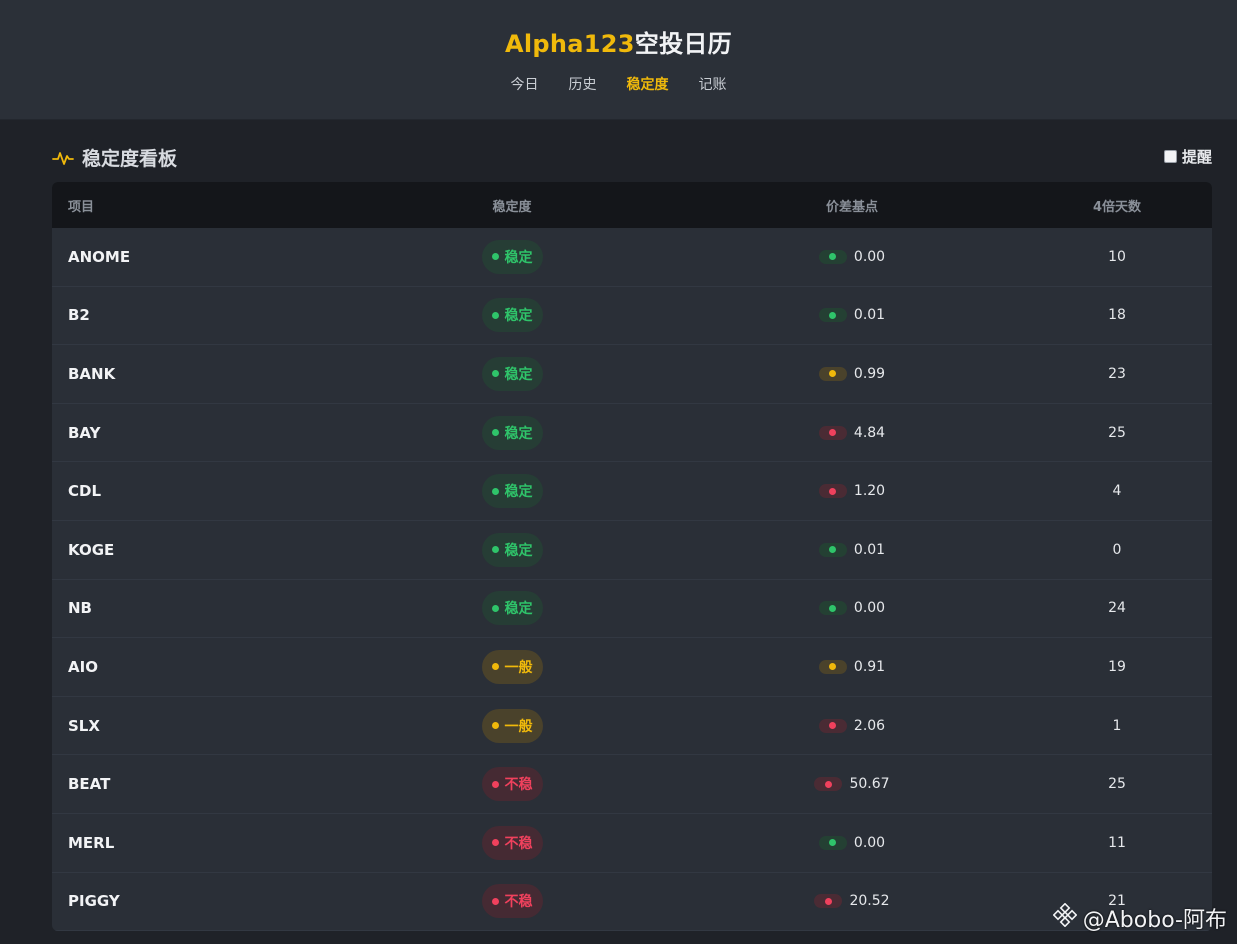 The height and width of the screenshot is (944, 1237). Describe the element at coordinates (852, 725) in the screenshot. I see `spread-value: 2.06` at that location.